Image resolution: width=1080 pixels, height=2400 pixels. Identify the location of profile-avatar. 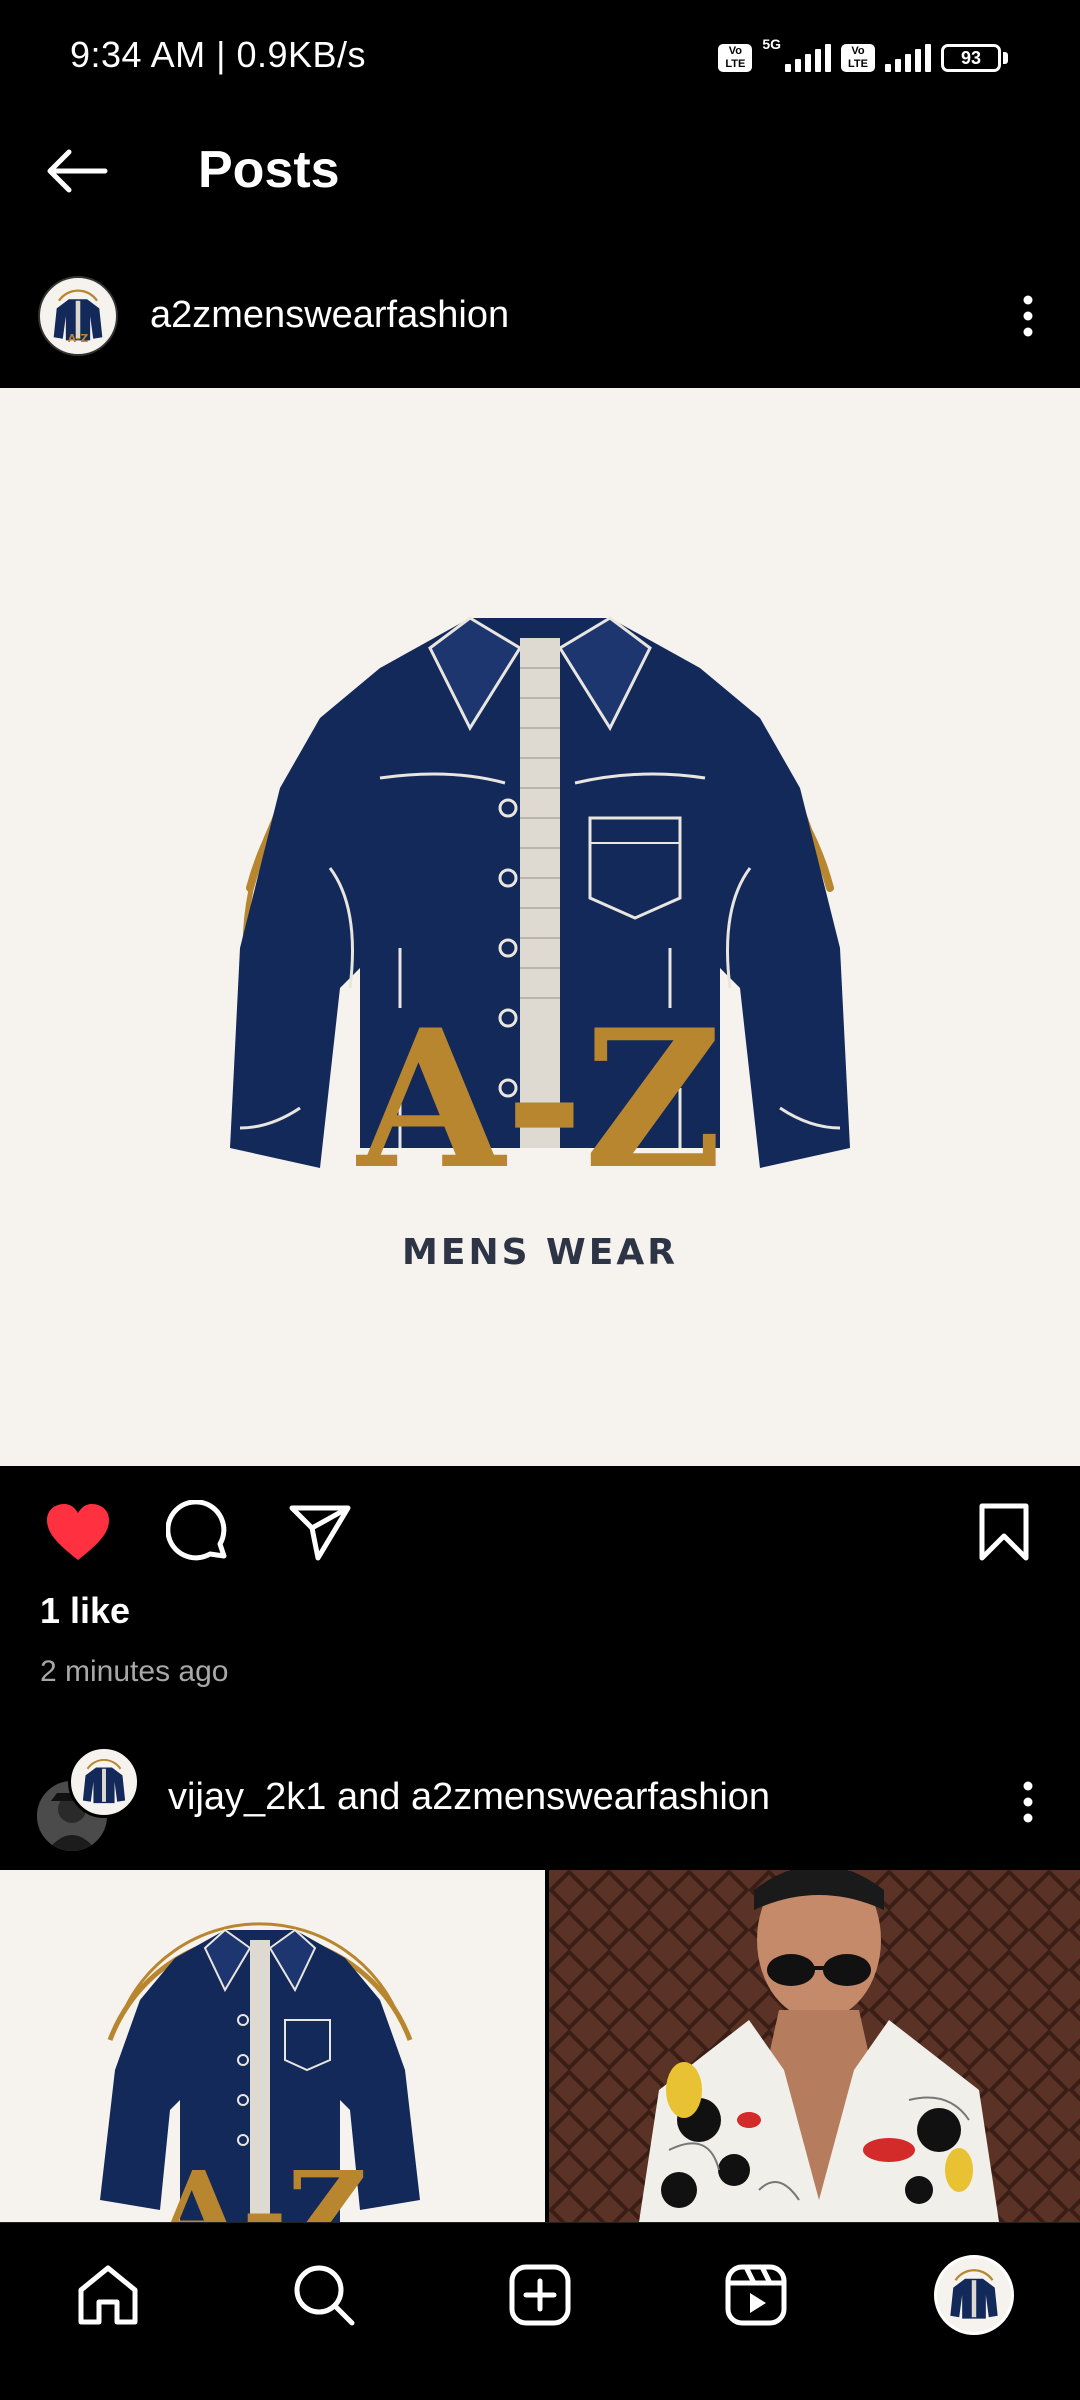
(974, 2295).